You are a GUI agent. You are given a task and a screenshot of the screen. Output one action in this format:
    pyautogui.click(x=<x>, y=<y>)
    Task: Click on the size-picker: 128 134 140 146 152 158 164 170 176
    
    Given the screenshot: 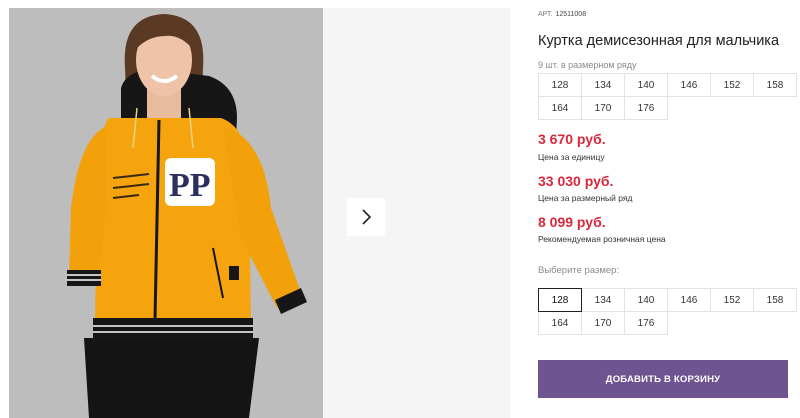 What is the action you would take?
    pyautogui.click(x=667, y=311)
    